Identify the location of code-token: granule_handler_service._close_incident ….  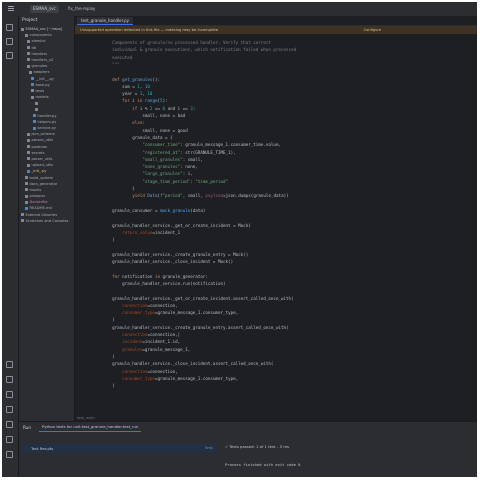
(168, 261).